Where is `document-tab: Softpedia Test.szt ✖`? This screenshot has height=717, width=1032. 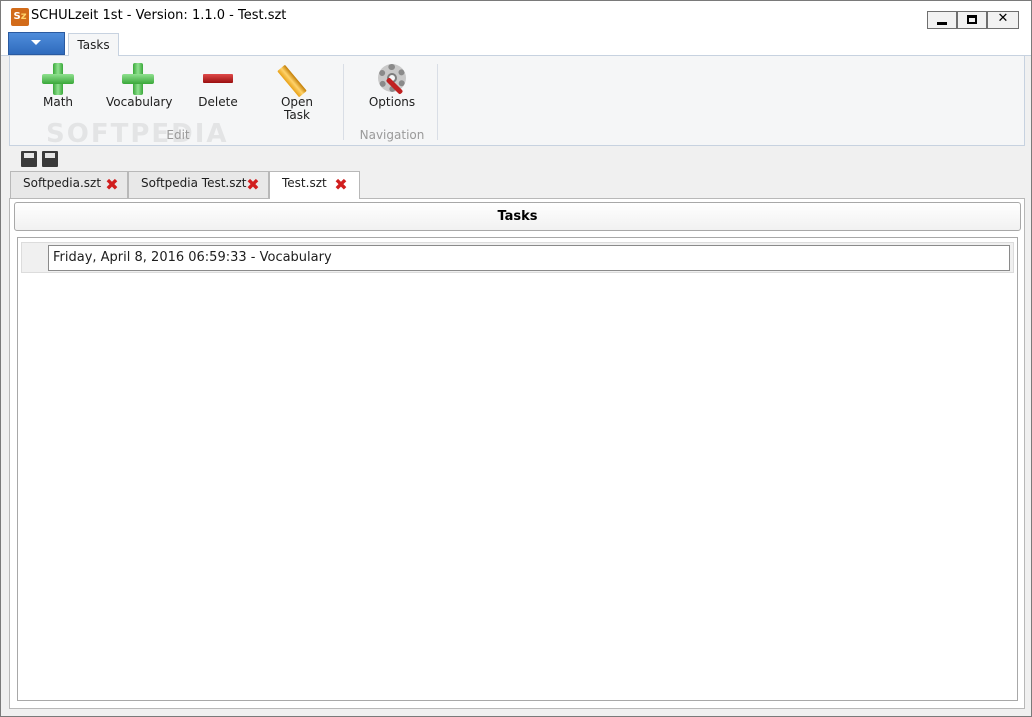
document-tab: Softpedia Test.szt ✖ is located at coordinates (198, 185).